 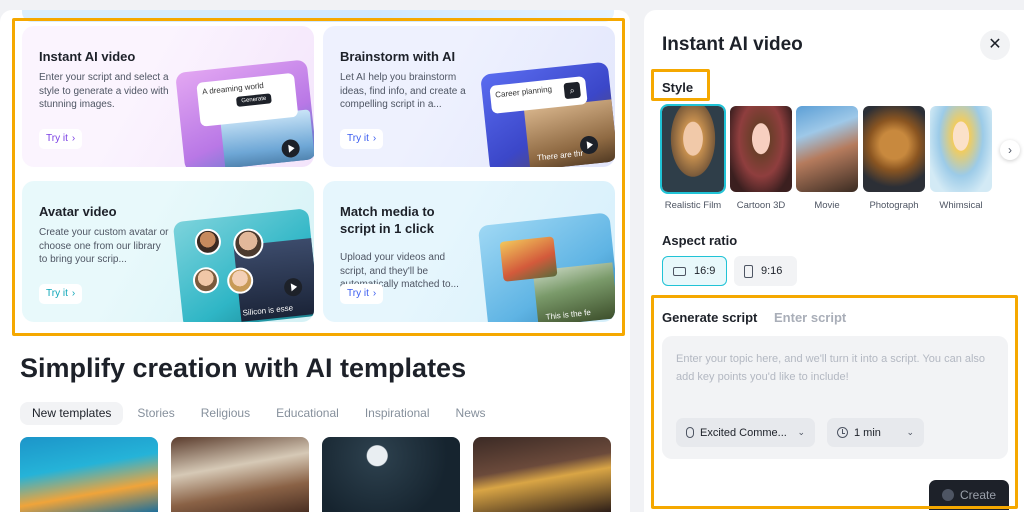 I want to click on aspect-ratio-16-9: 16:9, so click(x=694, y=271).